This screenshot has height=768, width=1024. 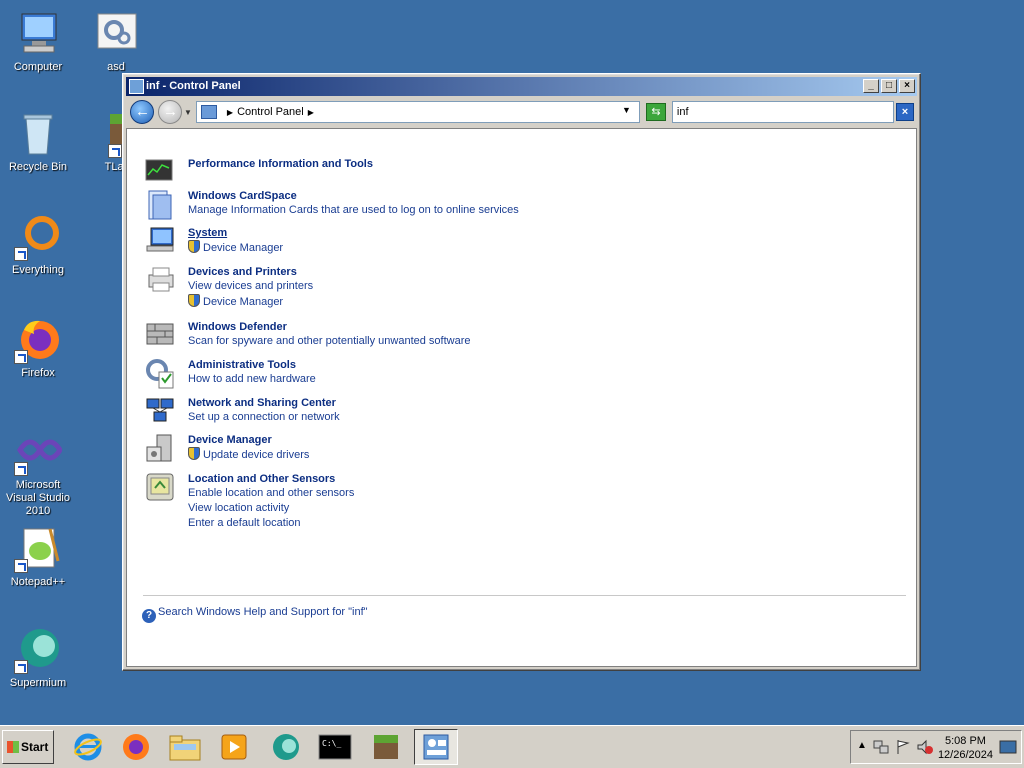 I want to click on desktop-icon-supermium: Supermium, so click(x=38, y=658).